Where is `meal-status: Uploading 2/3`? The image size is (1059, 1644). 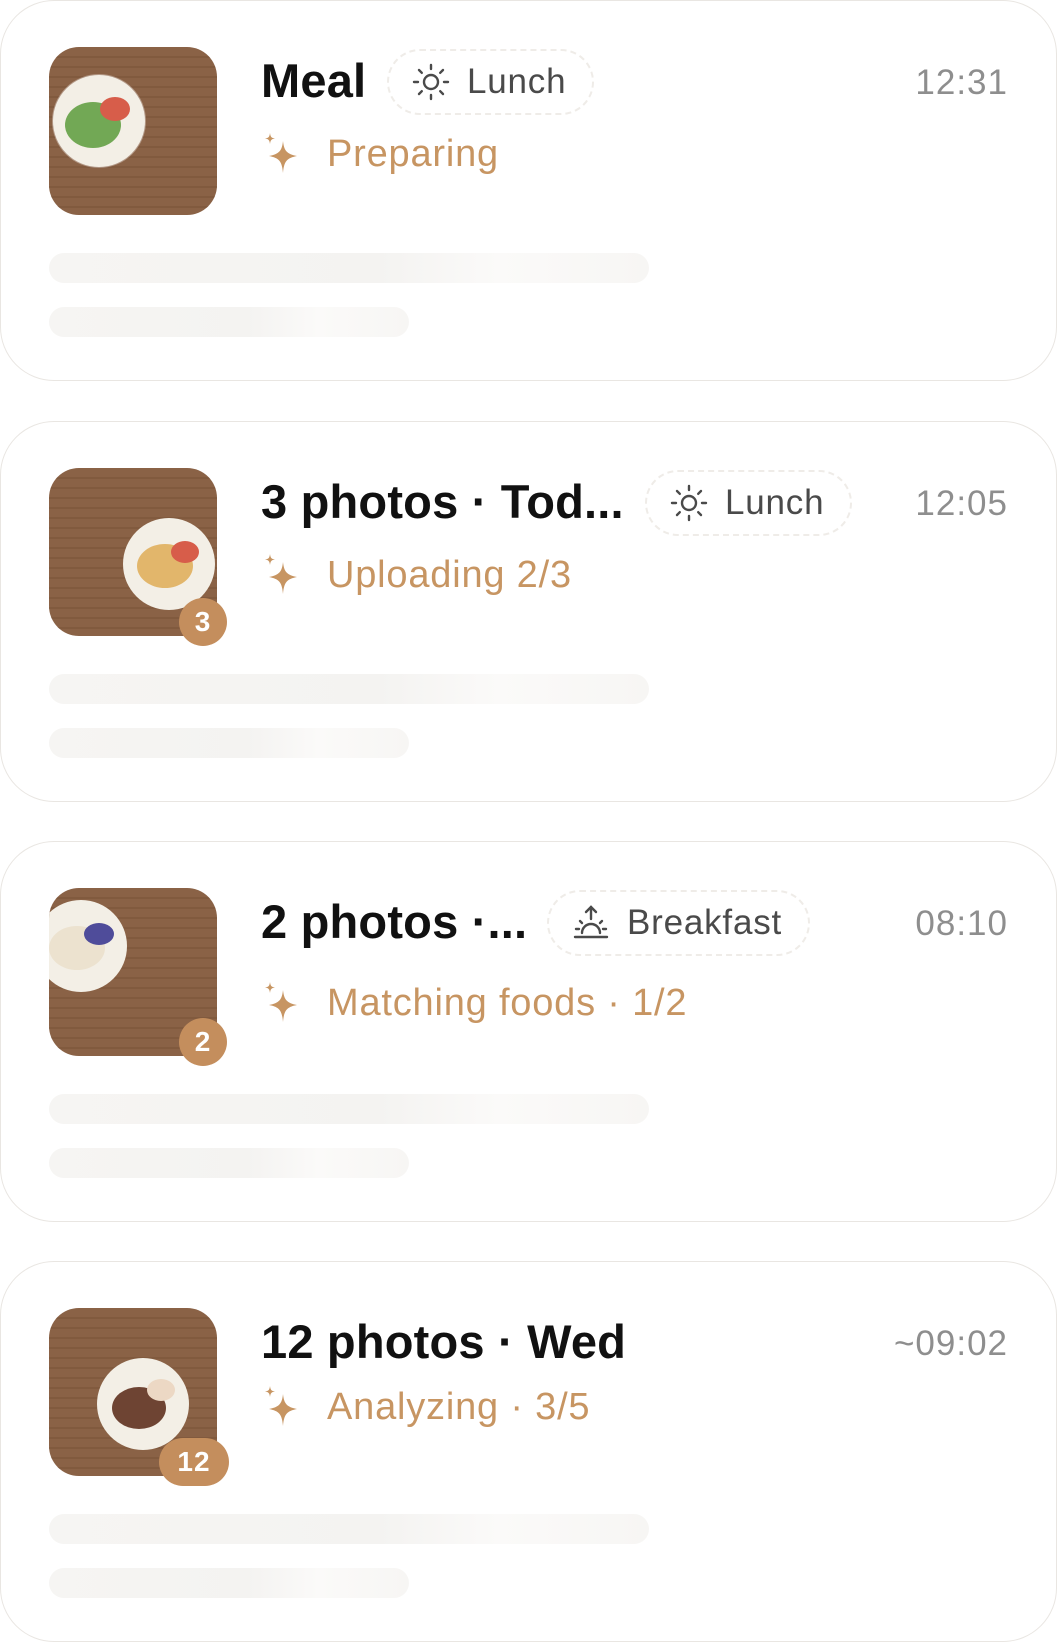 meal-status: Uploading 2/3 is located at coordinates (416, 575).